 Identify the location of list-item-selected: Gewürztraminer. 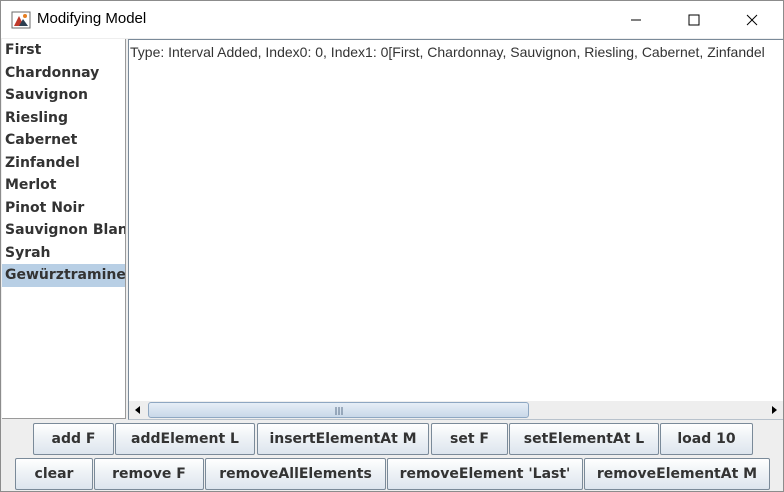
(63, 275).